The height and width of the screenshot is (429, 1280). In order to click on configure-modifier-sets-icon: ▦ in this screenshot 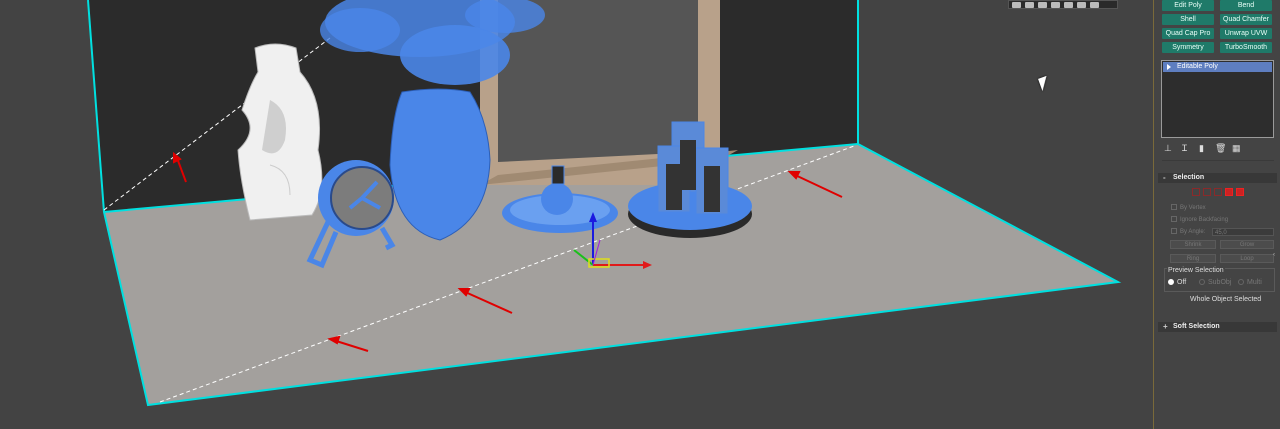, I will do `click(1236, 148)`.